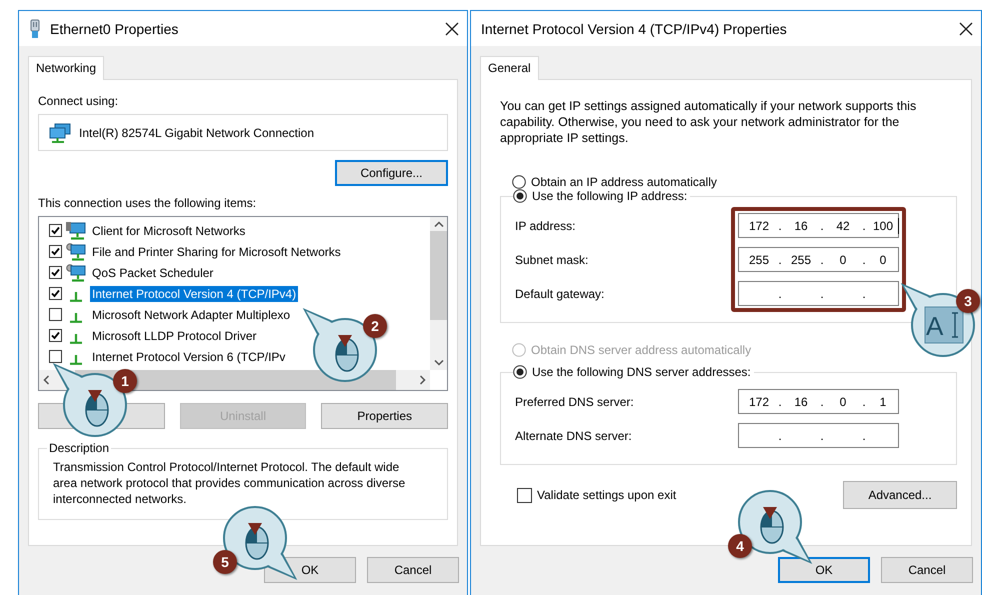 Image resolution: width=982 pixels, height=595 pixels. I want to click on properties-button: Properties, so click(384, 416).